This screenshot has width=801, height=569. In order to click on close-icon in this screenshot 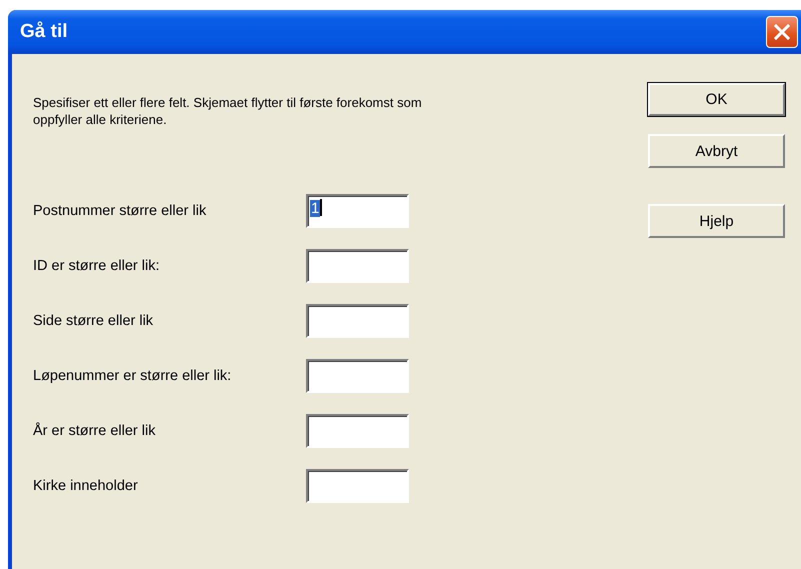, I will do `click(782, 32)`.